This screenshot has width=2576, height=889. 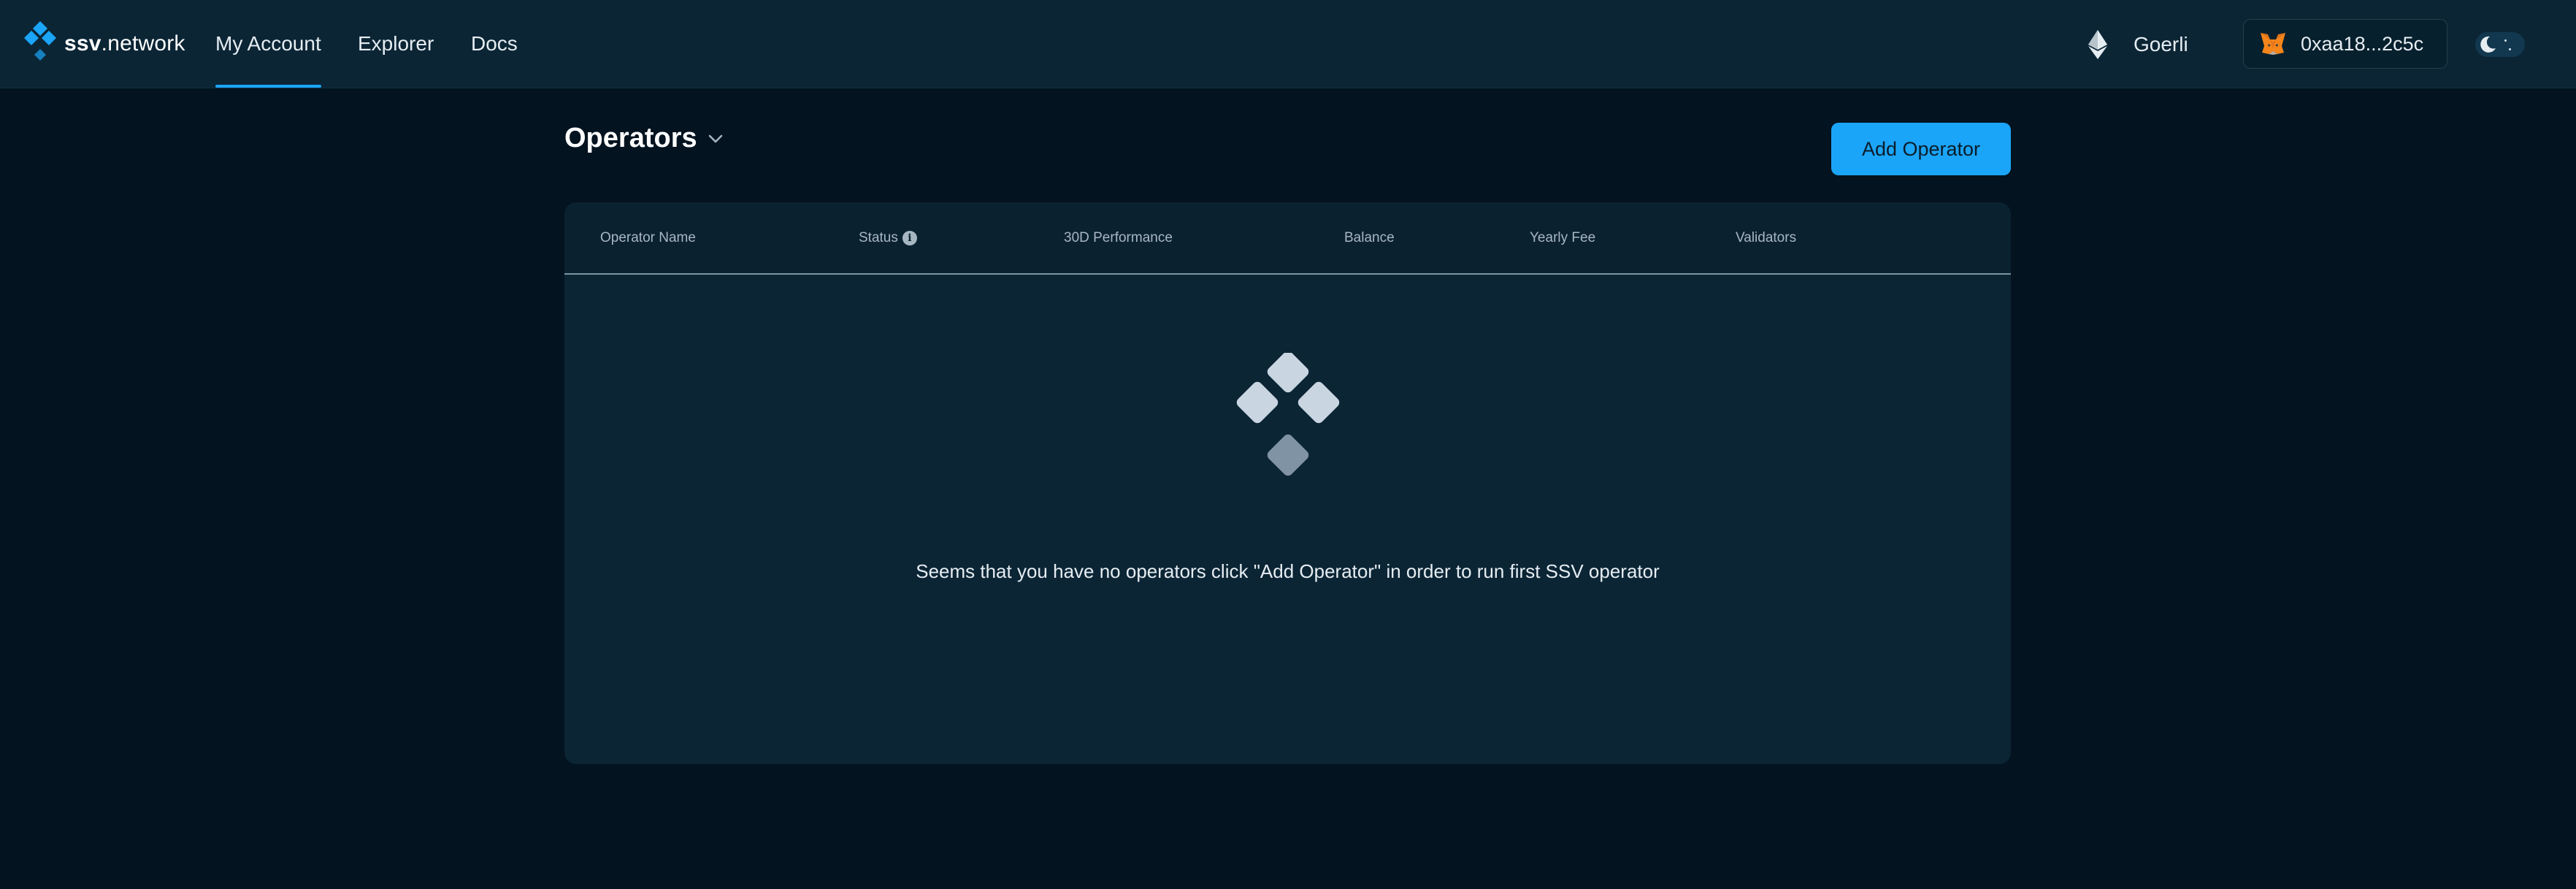 I want to click on info-icon: i, so click(x=910, y=238).